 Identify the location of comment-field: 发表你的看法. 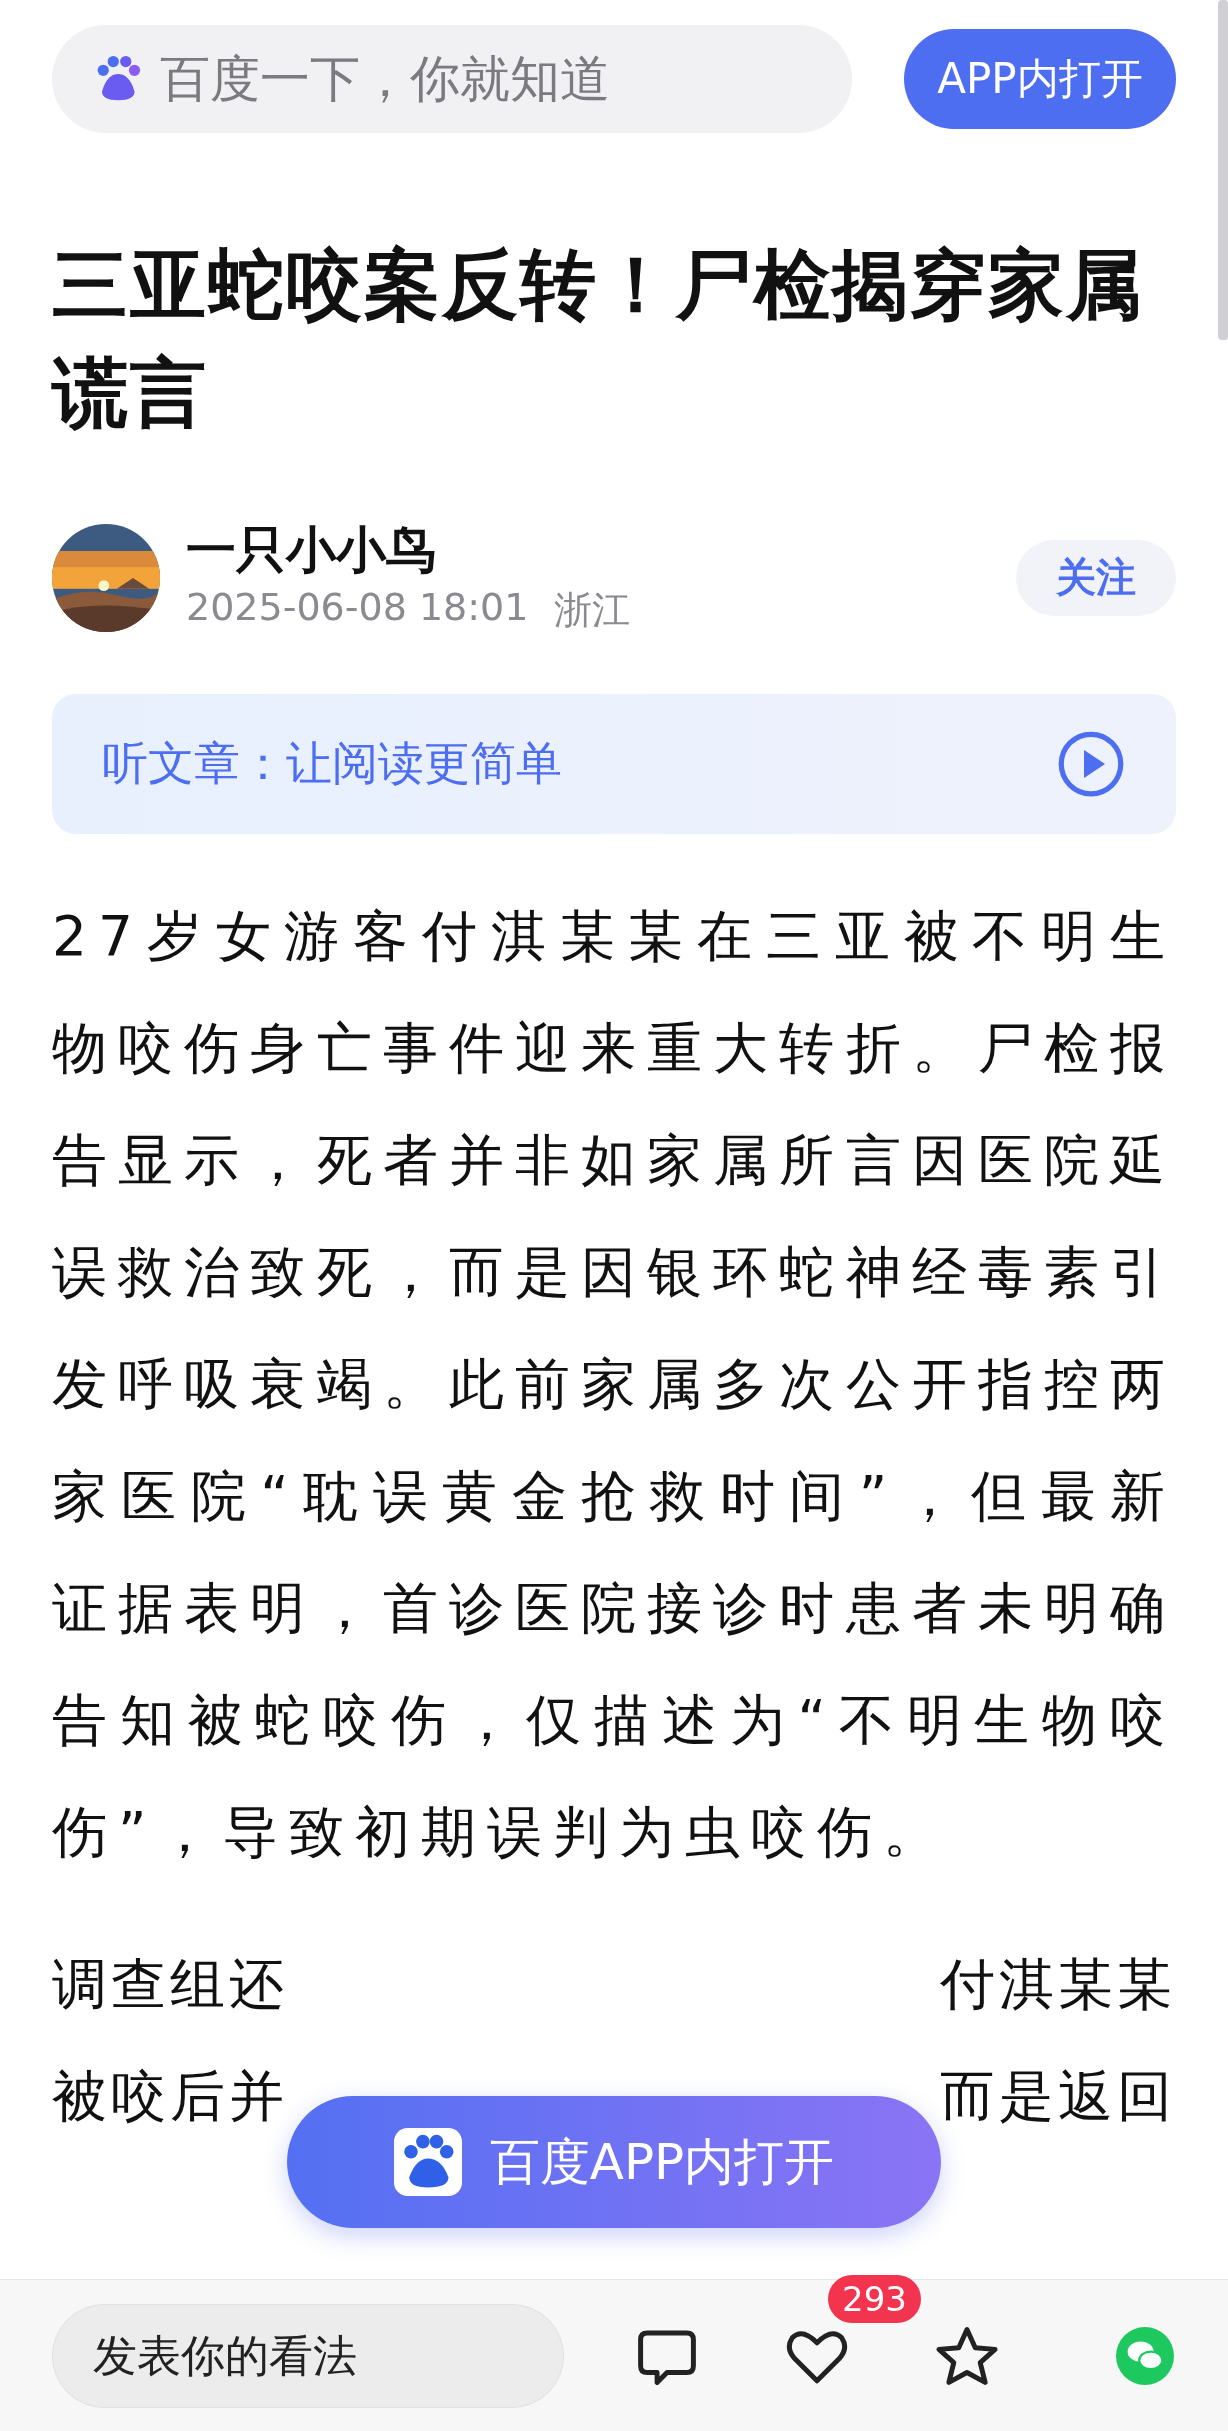
(308, 2355).